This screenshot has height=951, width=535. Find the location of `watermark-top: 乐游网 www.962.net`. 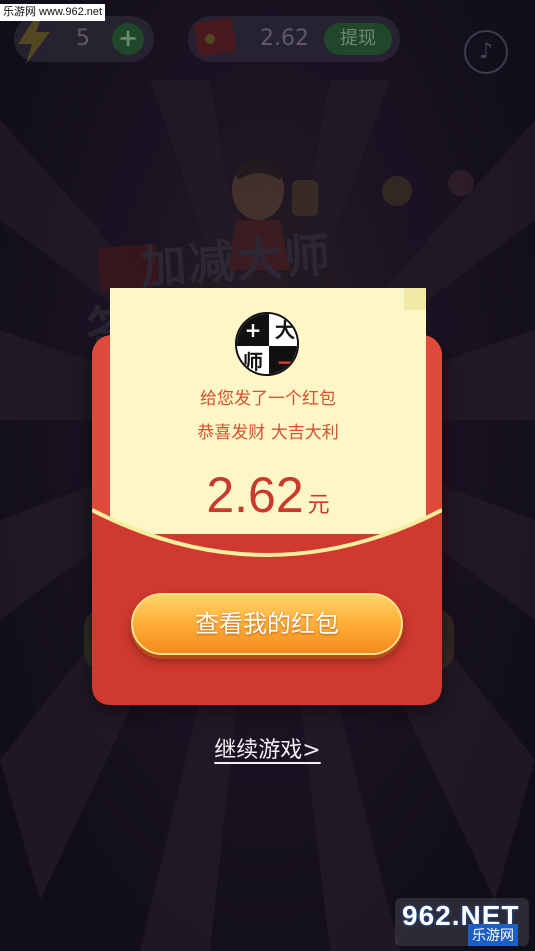

watermark-top: 乐游网 www.962.net is located at coordinates (52, 12).